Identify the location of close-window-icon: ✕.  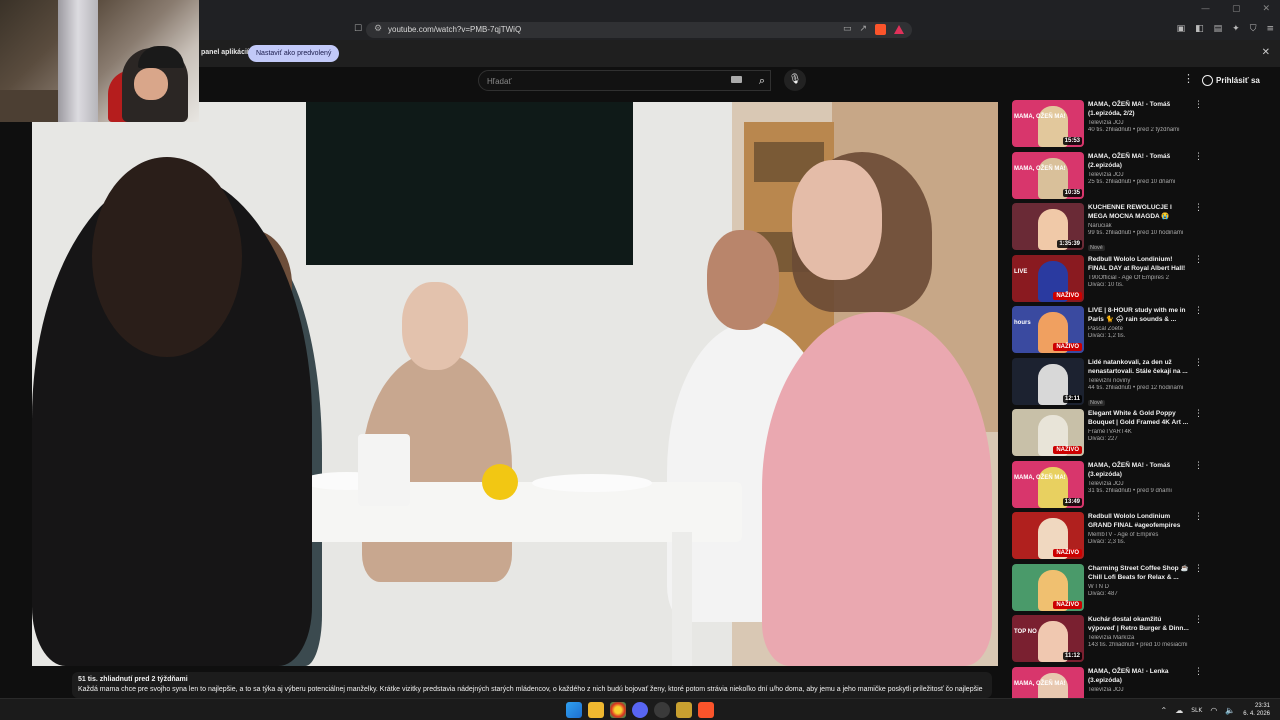
(1266, 9).